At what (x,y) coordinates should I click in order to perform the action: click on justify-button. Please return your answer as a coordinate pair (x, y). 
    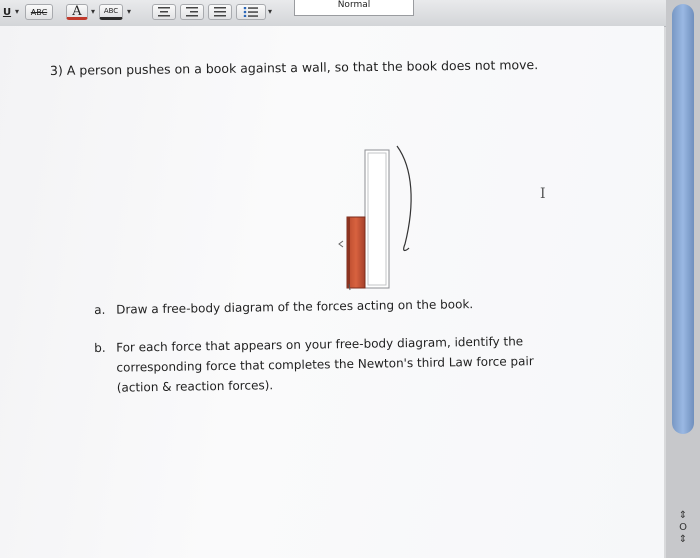
    Looking at the image, I should click on (220, 12).